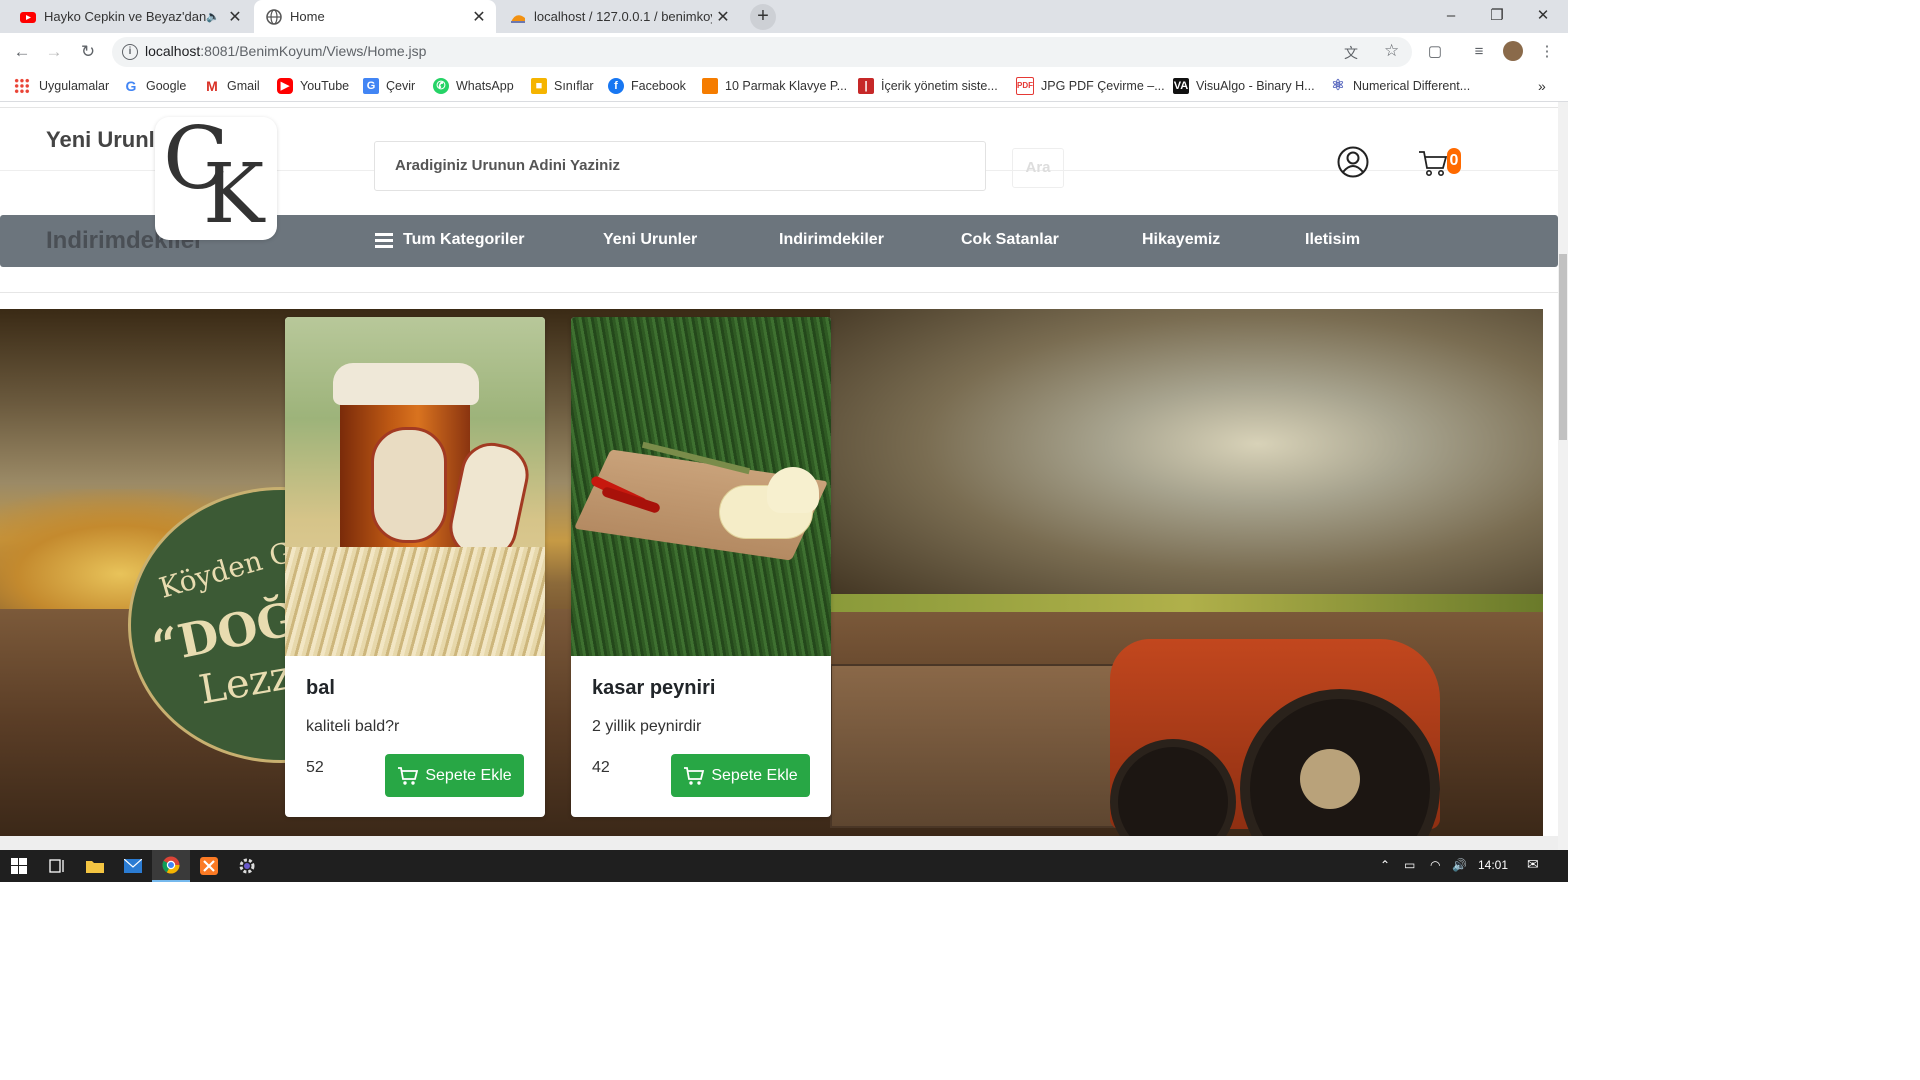 The image size is (1920, 1080). I want to click on scrollbar-thumb, so click(1563, 347).